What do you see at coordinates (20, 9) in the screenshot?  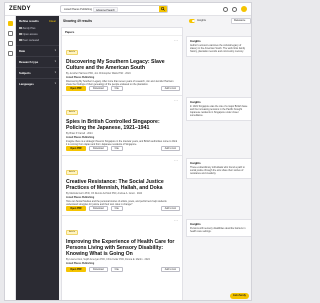 I see `zendy-logo: ZENDY` at bounding box center [20, 9].